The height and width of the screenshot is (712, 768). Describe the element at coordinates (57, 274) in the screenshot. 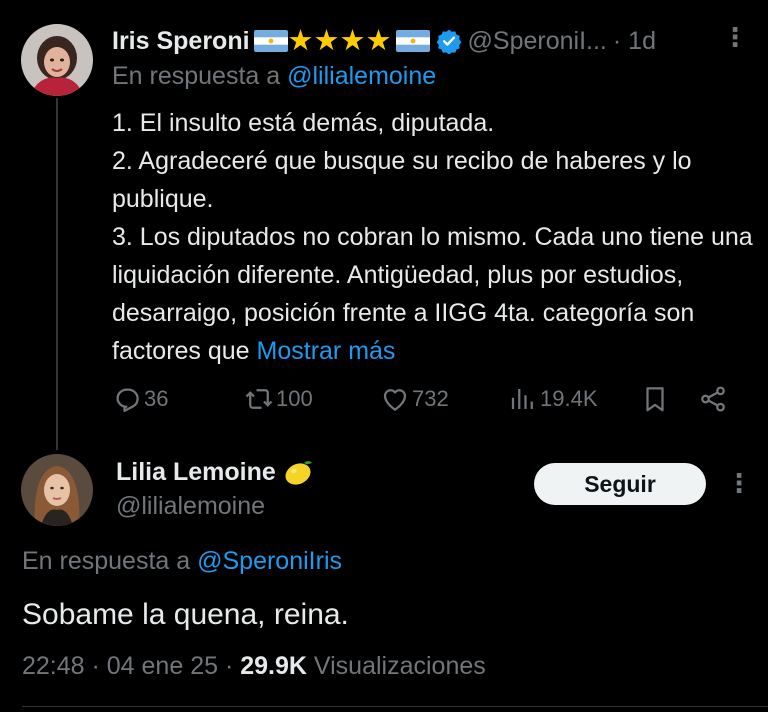

I see `thread-connector-line` at that location.